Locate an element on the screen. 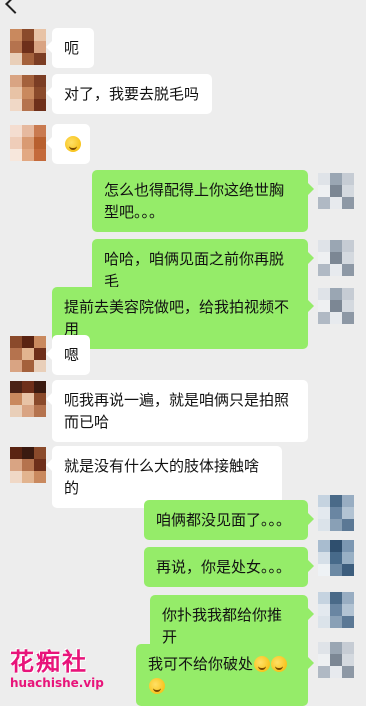 The height and width of the screenshot is (706, 366). message-text: 呃 is located at coordinates (72, 48).